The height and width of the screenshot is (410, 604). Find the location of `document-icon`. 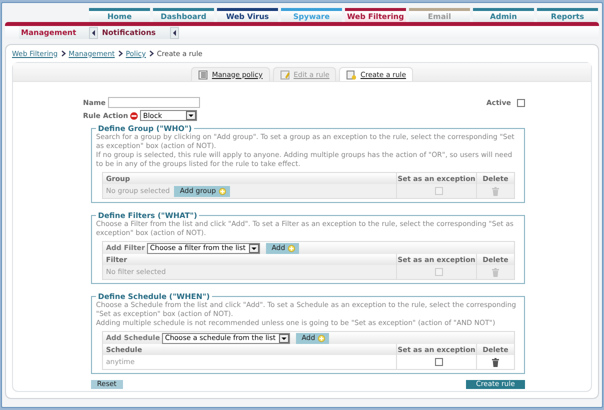

document-icon is located at coordinates (351, 75).